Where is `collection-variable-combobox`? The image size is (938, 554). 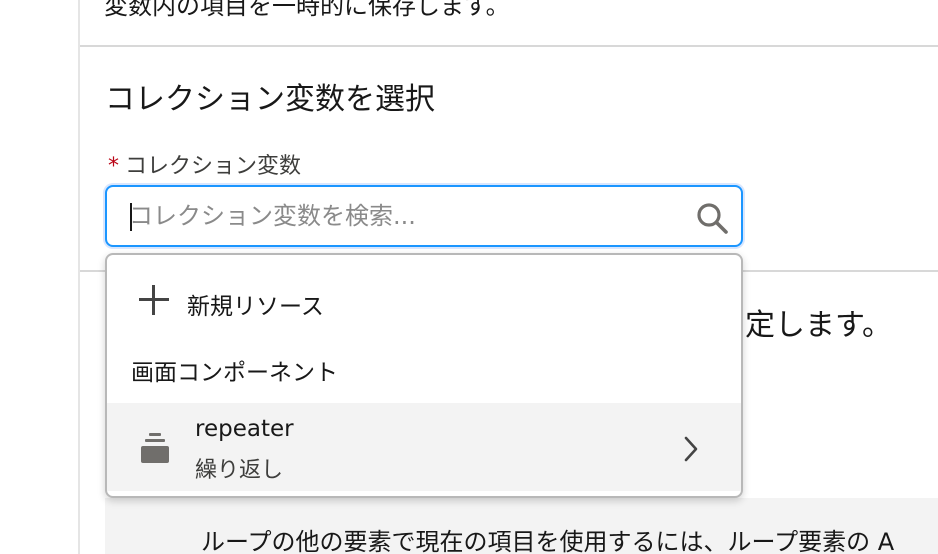 collection-variable-combobox is located at coordinates (424, 216).